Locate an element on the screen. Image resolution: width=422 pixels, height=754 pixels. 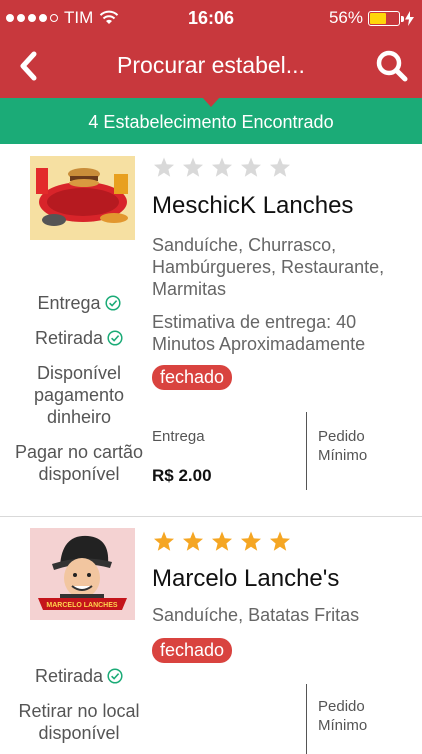
option-card-payment: Pagar no cartão disponível is located at coordinates (79, 463).